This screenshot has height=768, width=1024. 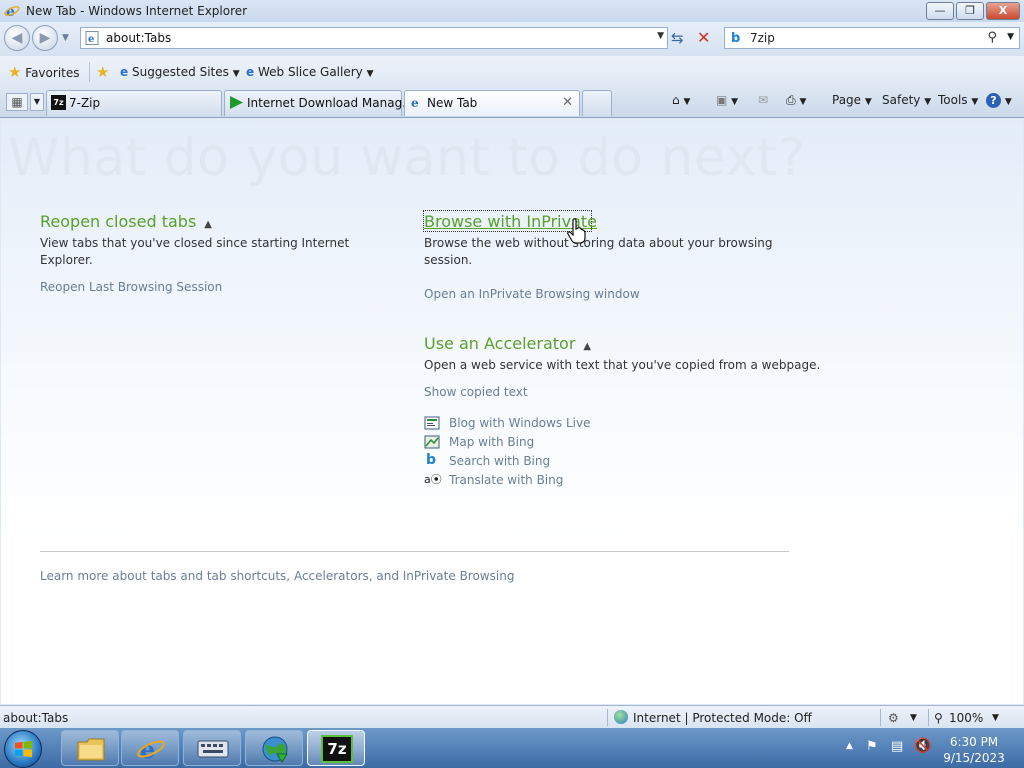 I want to click on keyboard-icon, so click(x=213, y=749).